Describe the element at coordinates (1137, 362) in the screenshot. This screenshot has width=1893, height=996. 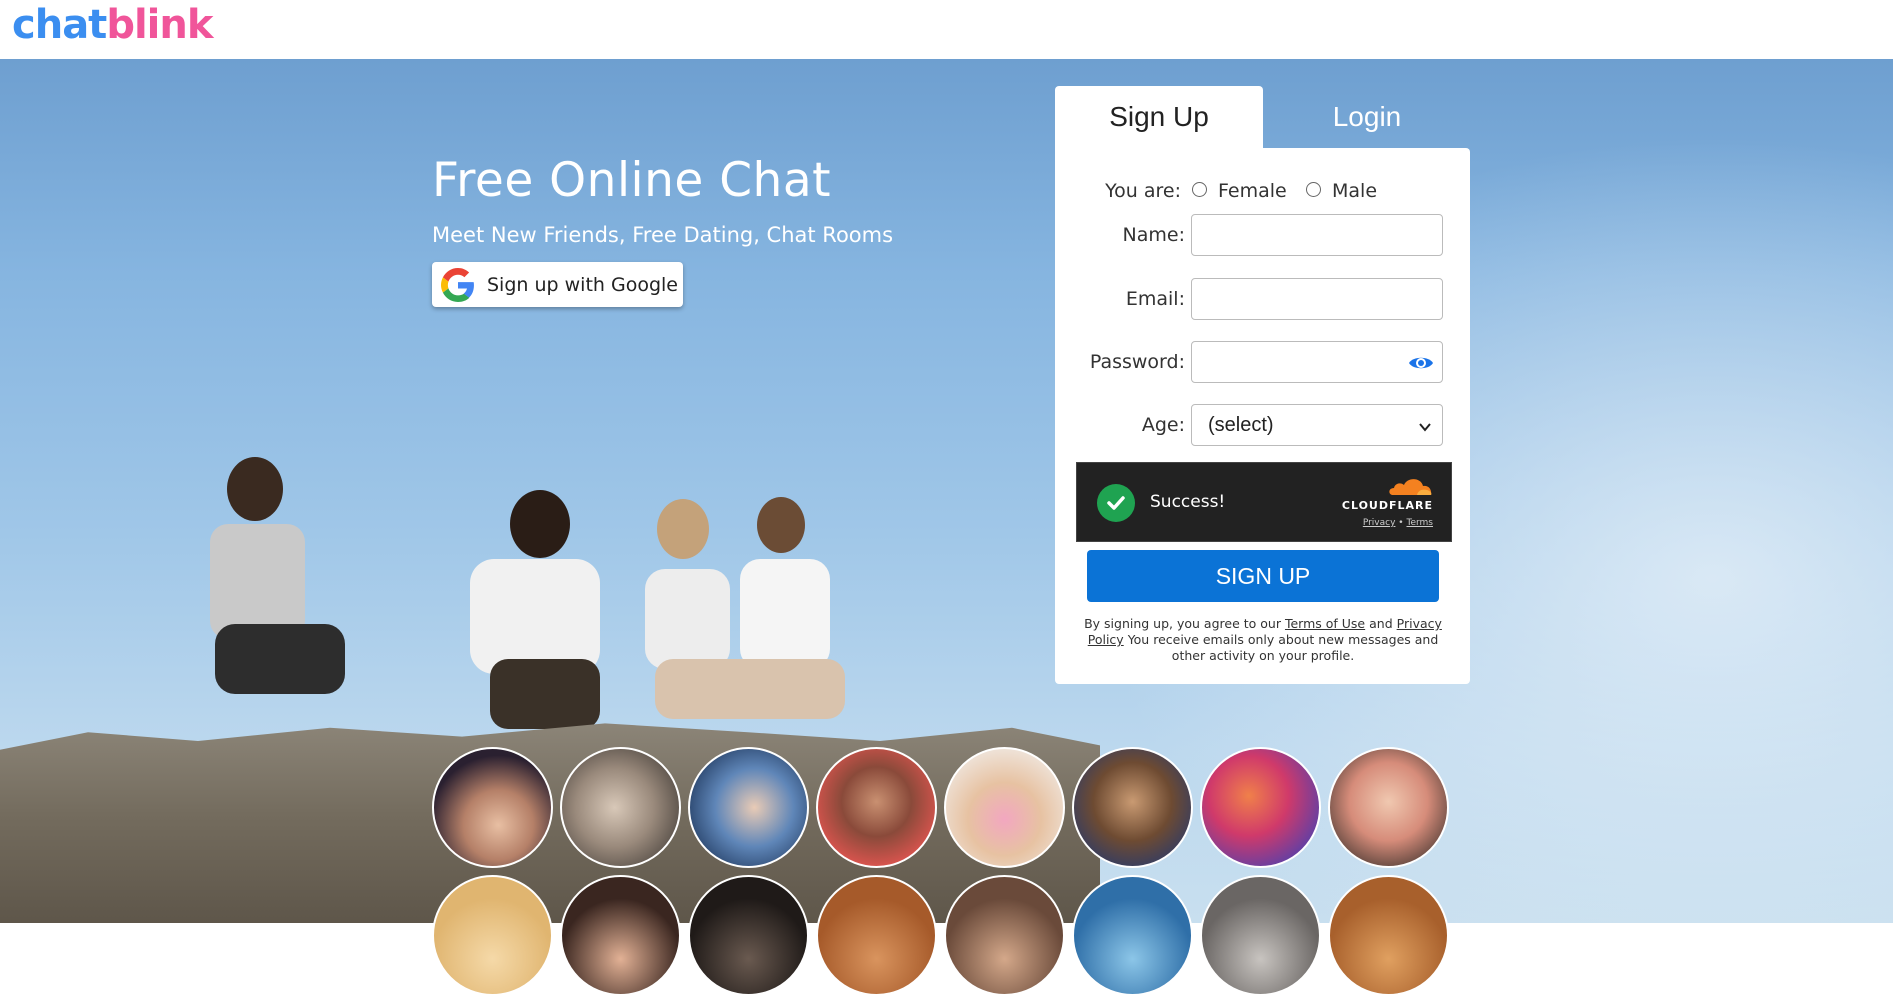
I see `password-label: Password:` at that location.